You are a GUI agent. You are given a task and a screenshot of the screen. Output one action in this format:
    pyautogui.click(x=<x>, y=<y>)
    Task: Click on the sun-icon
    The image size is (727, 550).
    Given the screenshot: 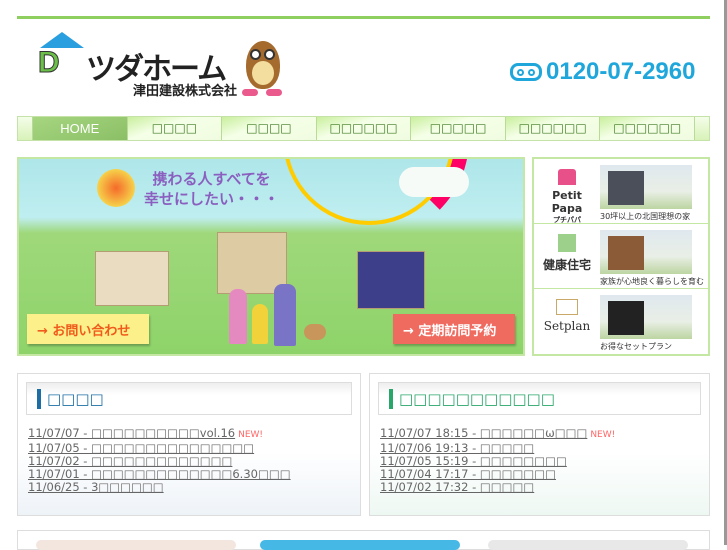 What is the action you would take?
    pyautogui.click(x=116, y=188)
    